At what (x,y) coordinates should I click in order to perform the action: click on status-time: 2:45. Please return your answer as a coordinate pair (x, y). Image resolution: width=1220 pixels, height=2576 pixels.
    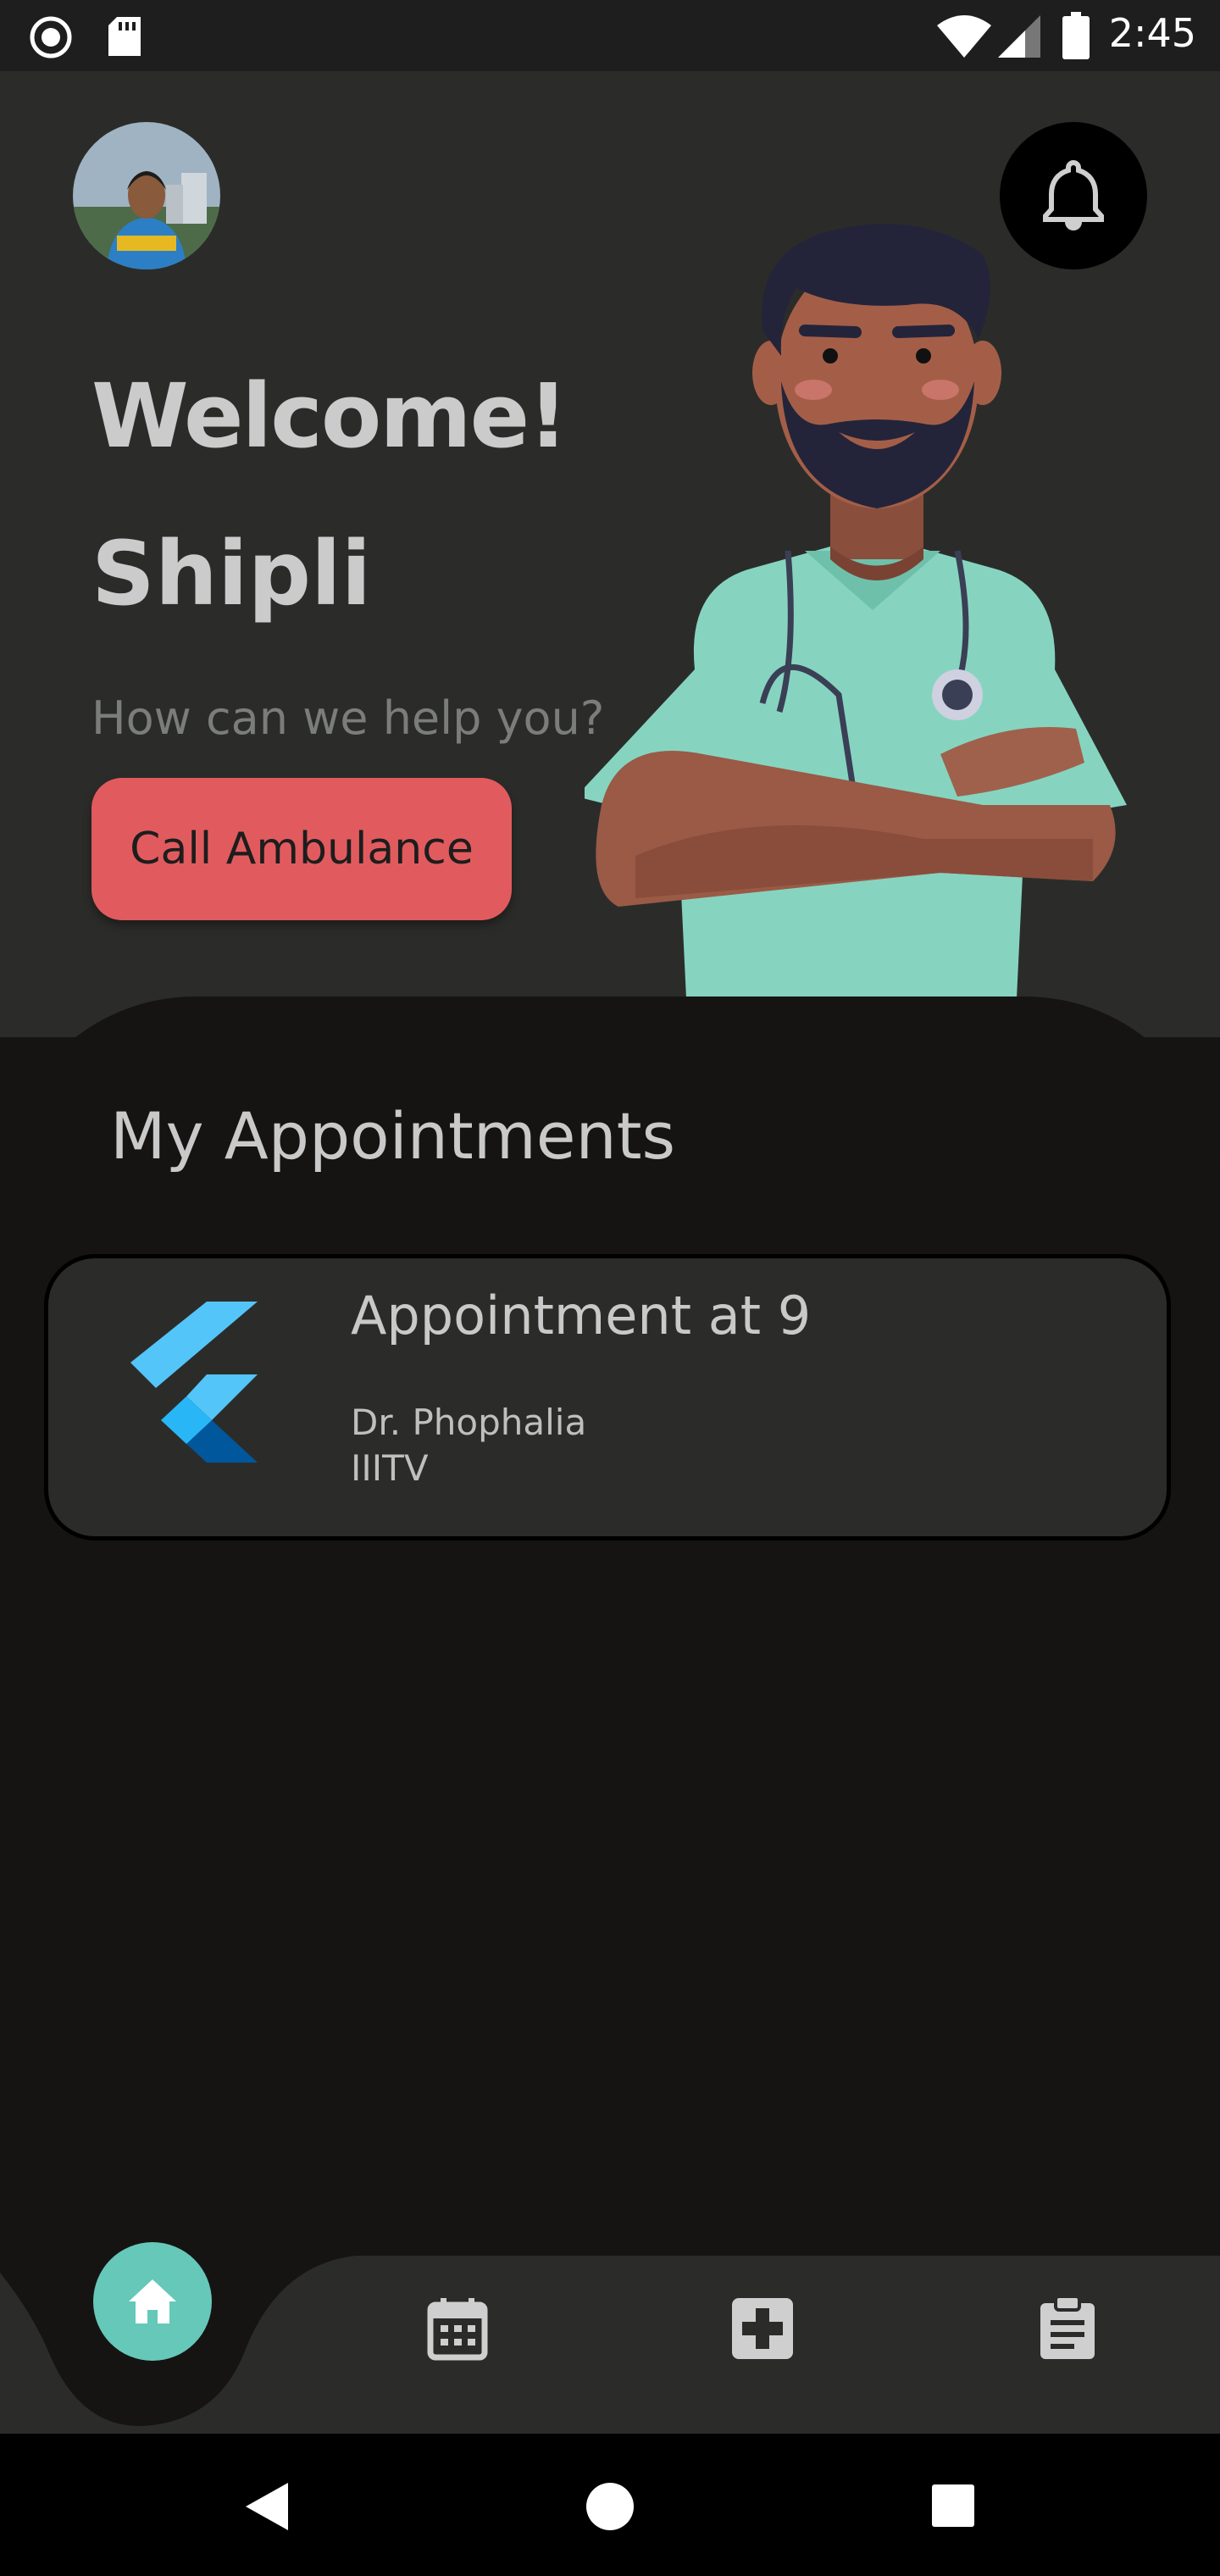
    Looking at the image, I should click on (1152, 33).